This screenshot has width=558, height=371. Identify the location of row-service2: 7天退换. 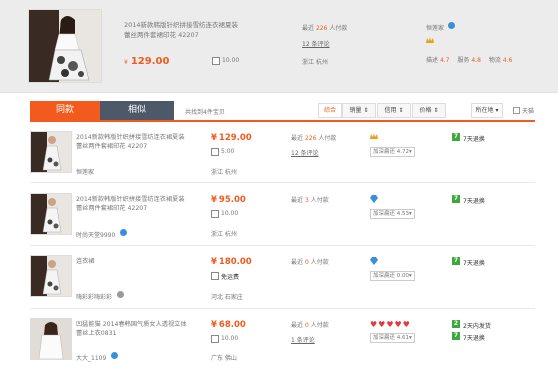
(474, 338).